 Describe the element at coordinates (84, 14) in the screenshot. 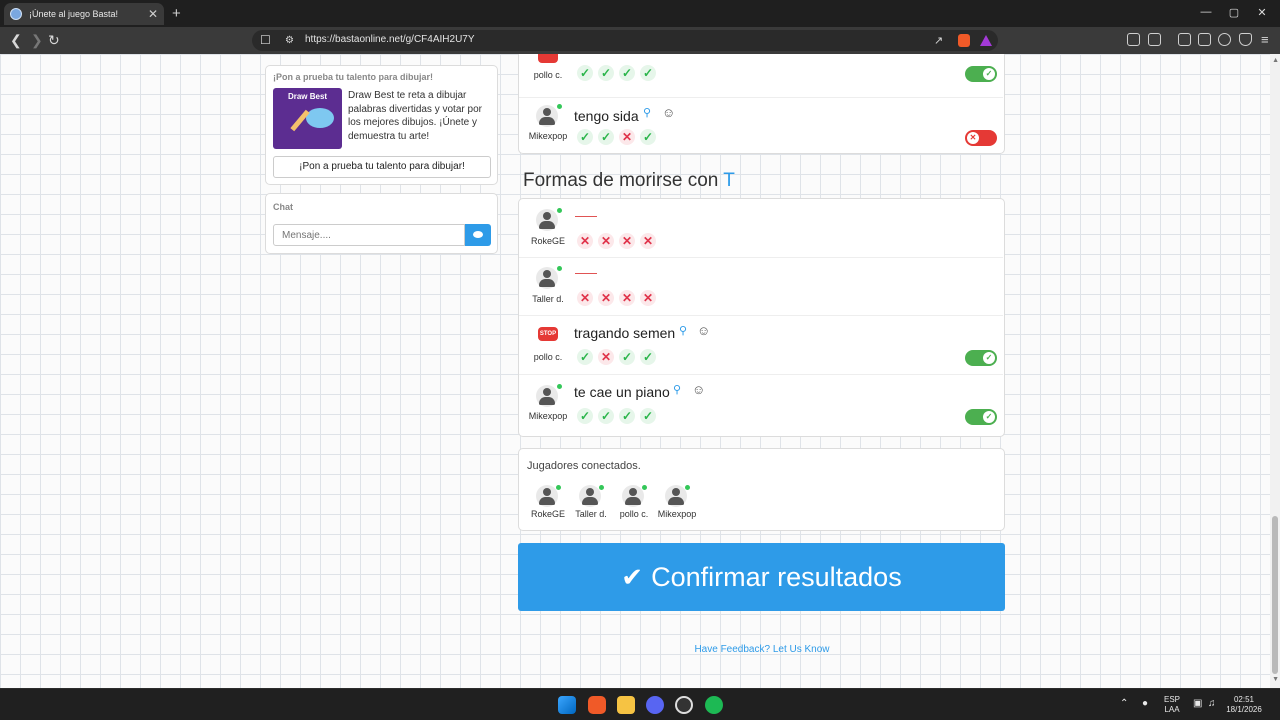

I see `browser-tab: ¡Únete al juego Basta! ✕` at that location.